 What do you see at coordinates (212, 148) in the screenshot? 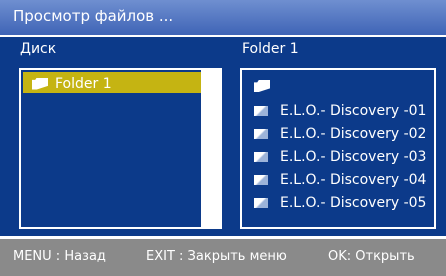
I see `folder-list-scrollbar` at bounding box center [212, 148].